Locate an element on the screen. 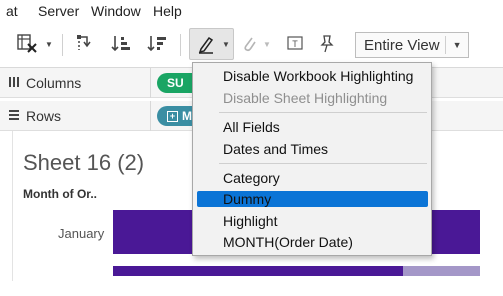 The height and width of the screenshot is (296, 503). paperclip-icon is located at coordinates (249, 45).